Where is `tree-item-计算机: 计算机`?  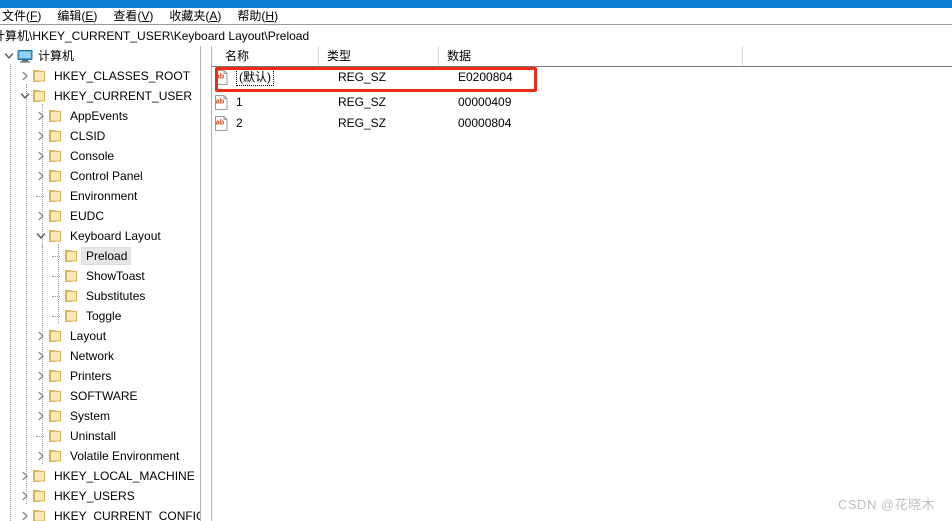
tree-item-计算机: 计算机 is located at coordinates (100, 56).